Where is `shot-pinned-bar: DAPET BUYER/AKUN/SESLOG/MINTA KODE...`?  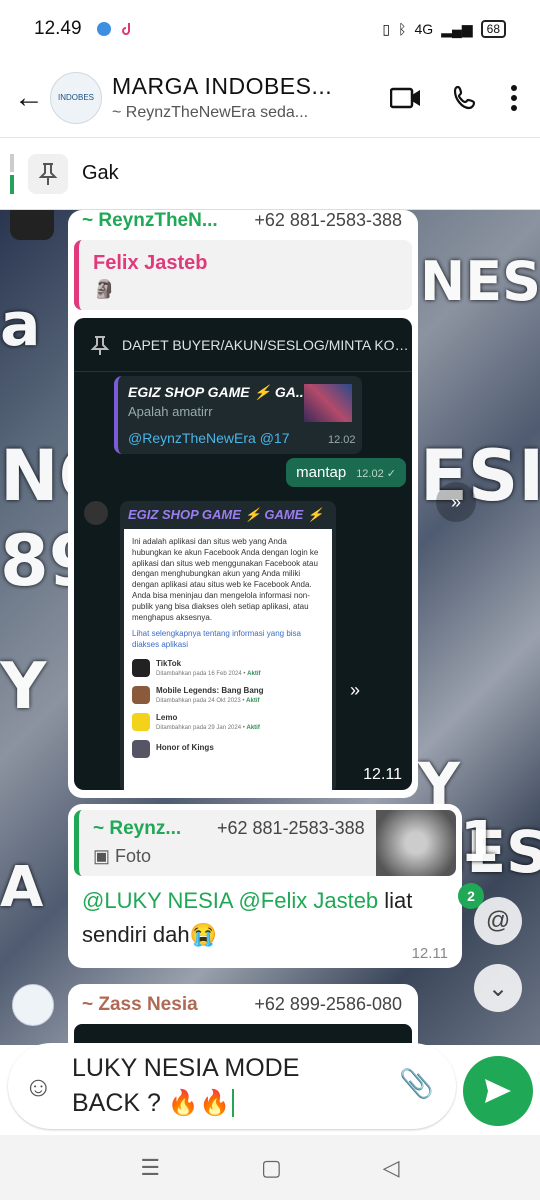
shot-pinned-bar: DAPET BUYER/AKUN/SESLOG/MINTA KODE... is located at coordinates (243, 345).